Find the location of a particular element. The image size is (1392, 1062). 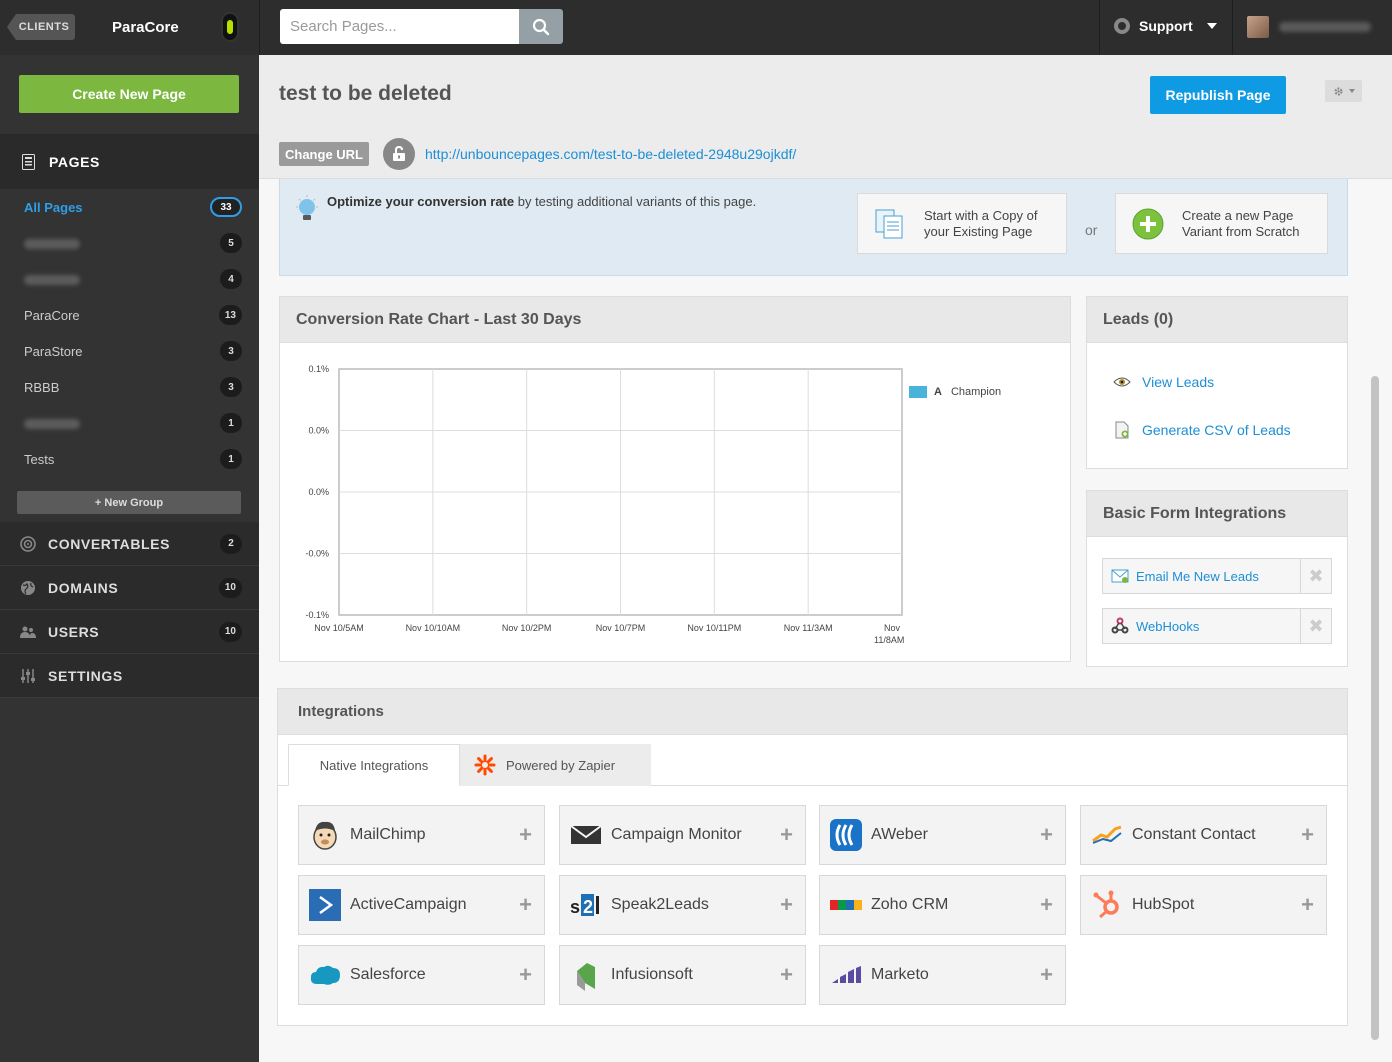

support-menu: Support is located at coordinates (1165, 26).